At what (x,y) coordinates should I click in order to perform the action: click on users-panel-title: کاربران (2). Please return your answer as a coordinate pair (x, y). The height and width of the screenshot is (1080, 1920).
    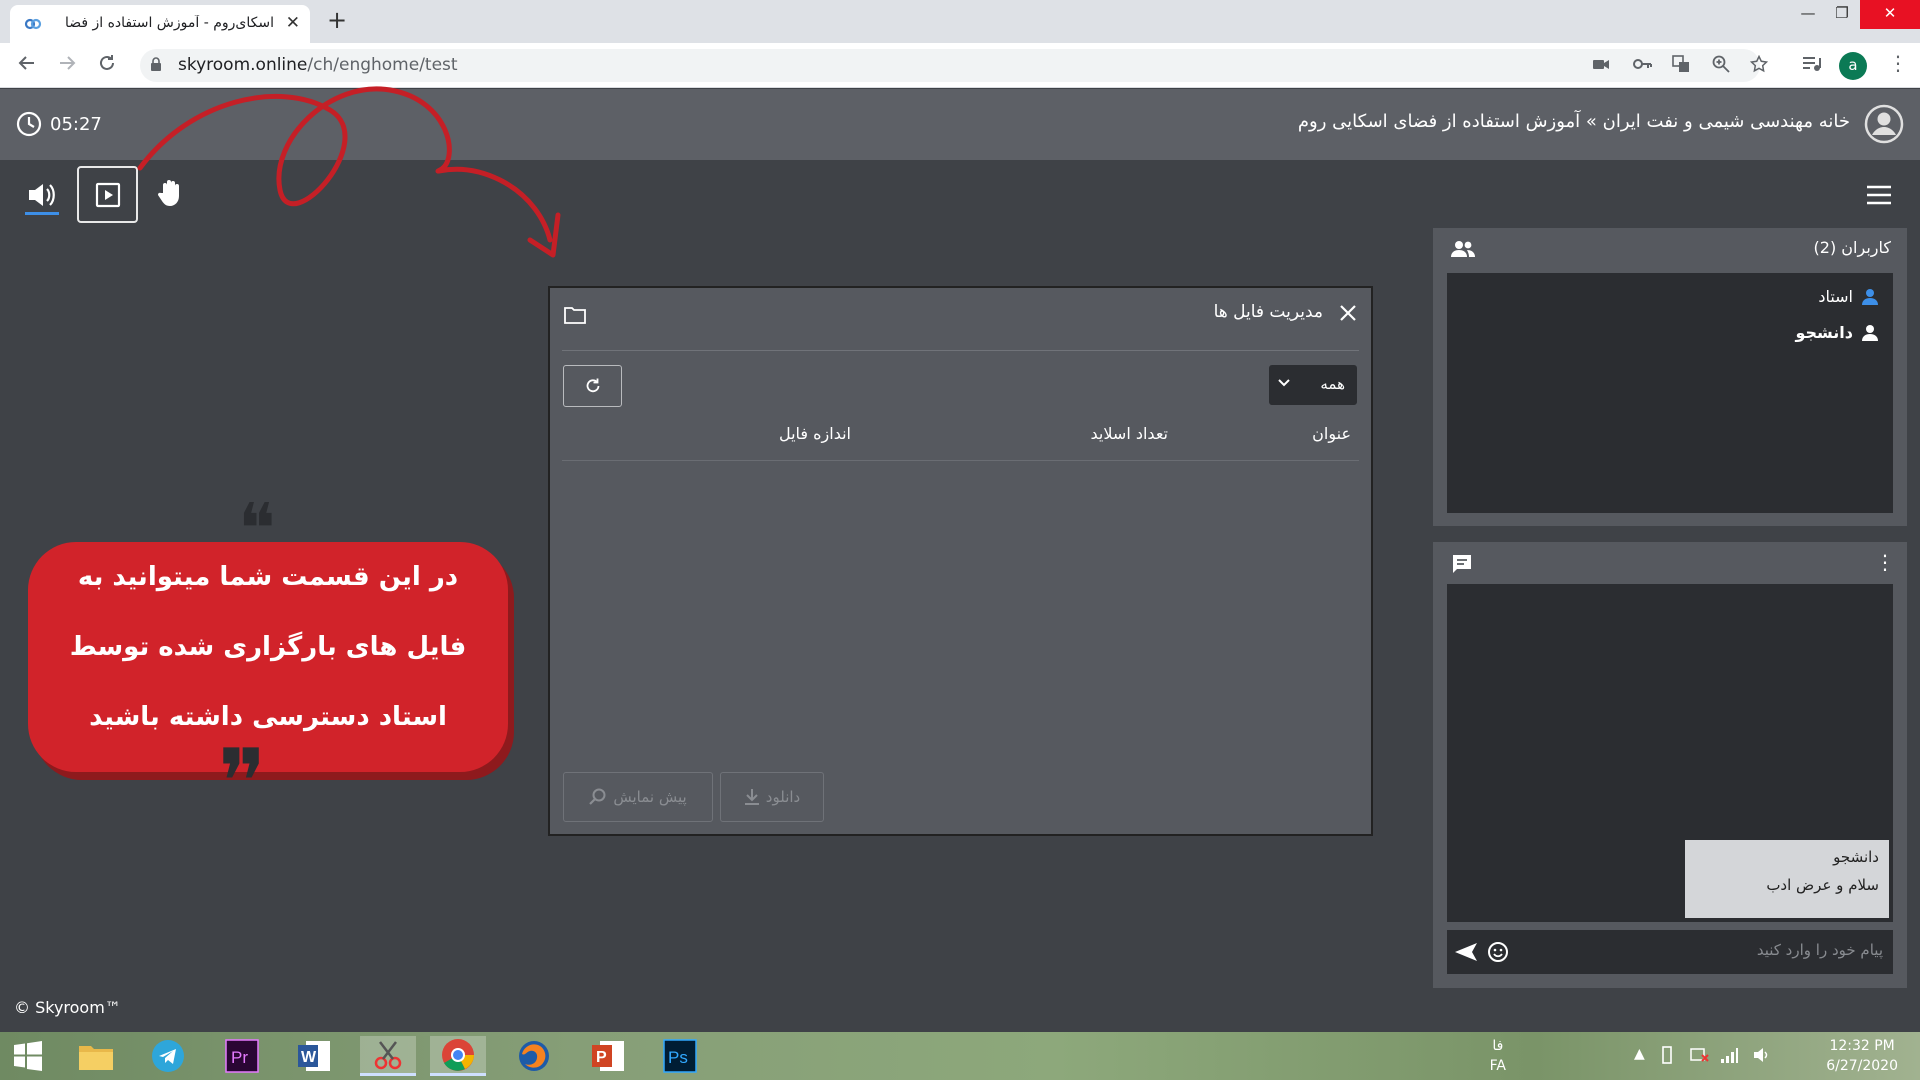
    Looking at the image, I should click on (1852, 247).